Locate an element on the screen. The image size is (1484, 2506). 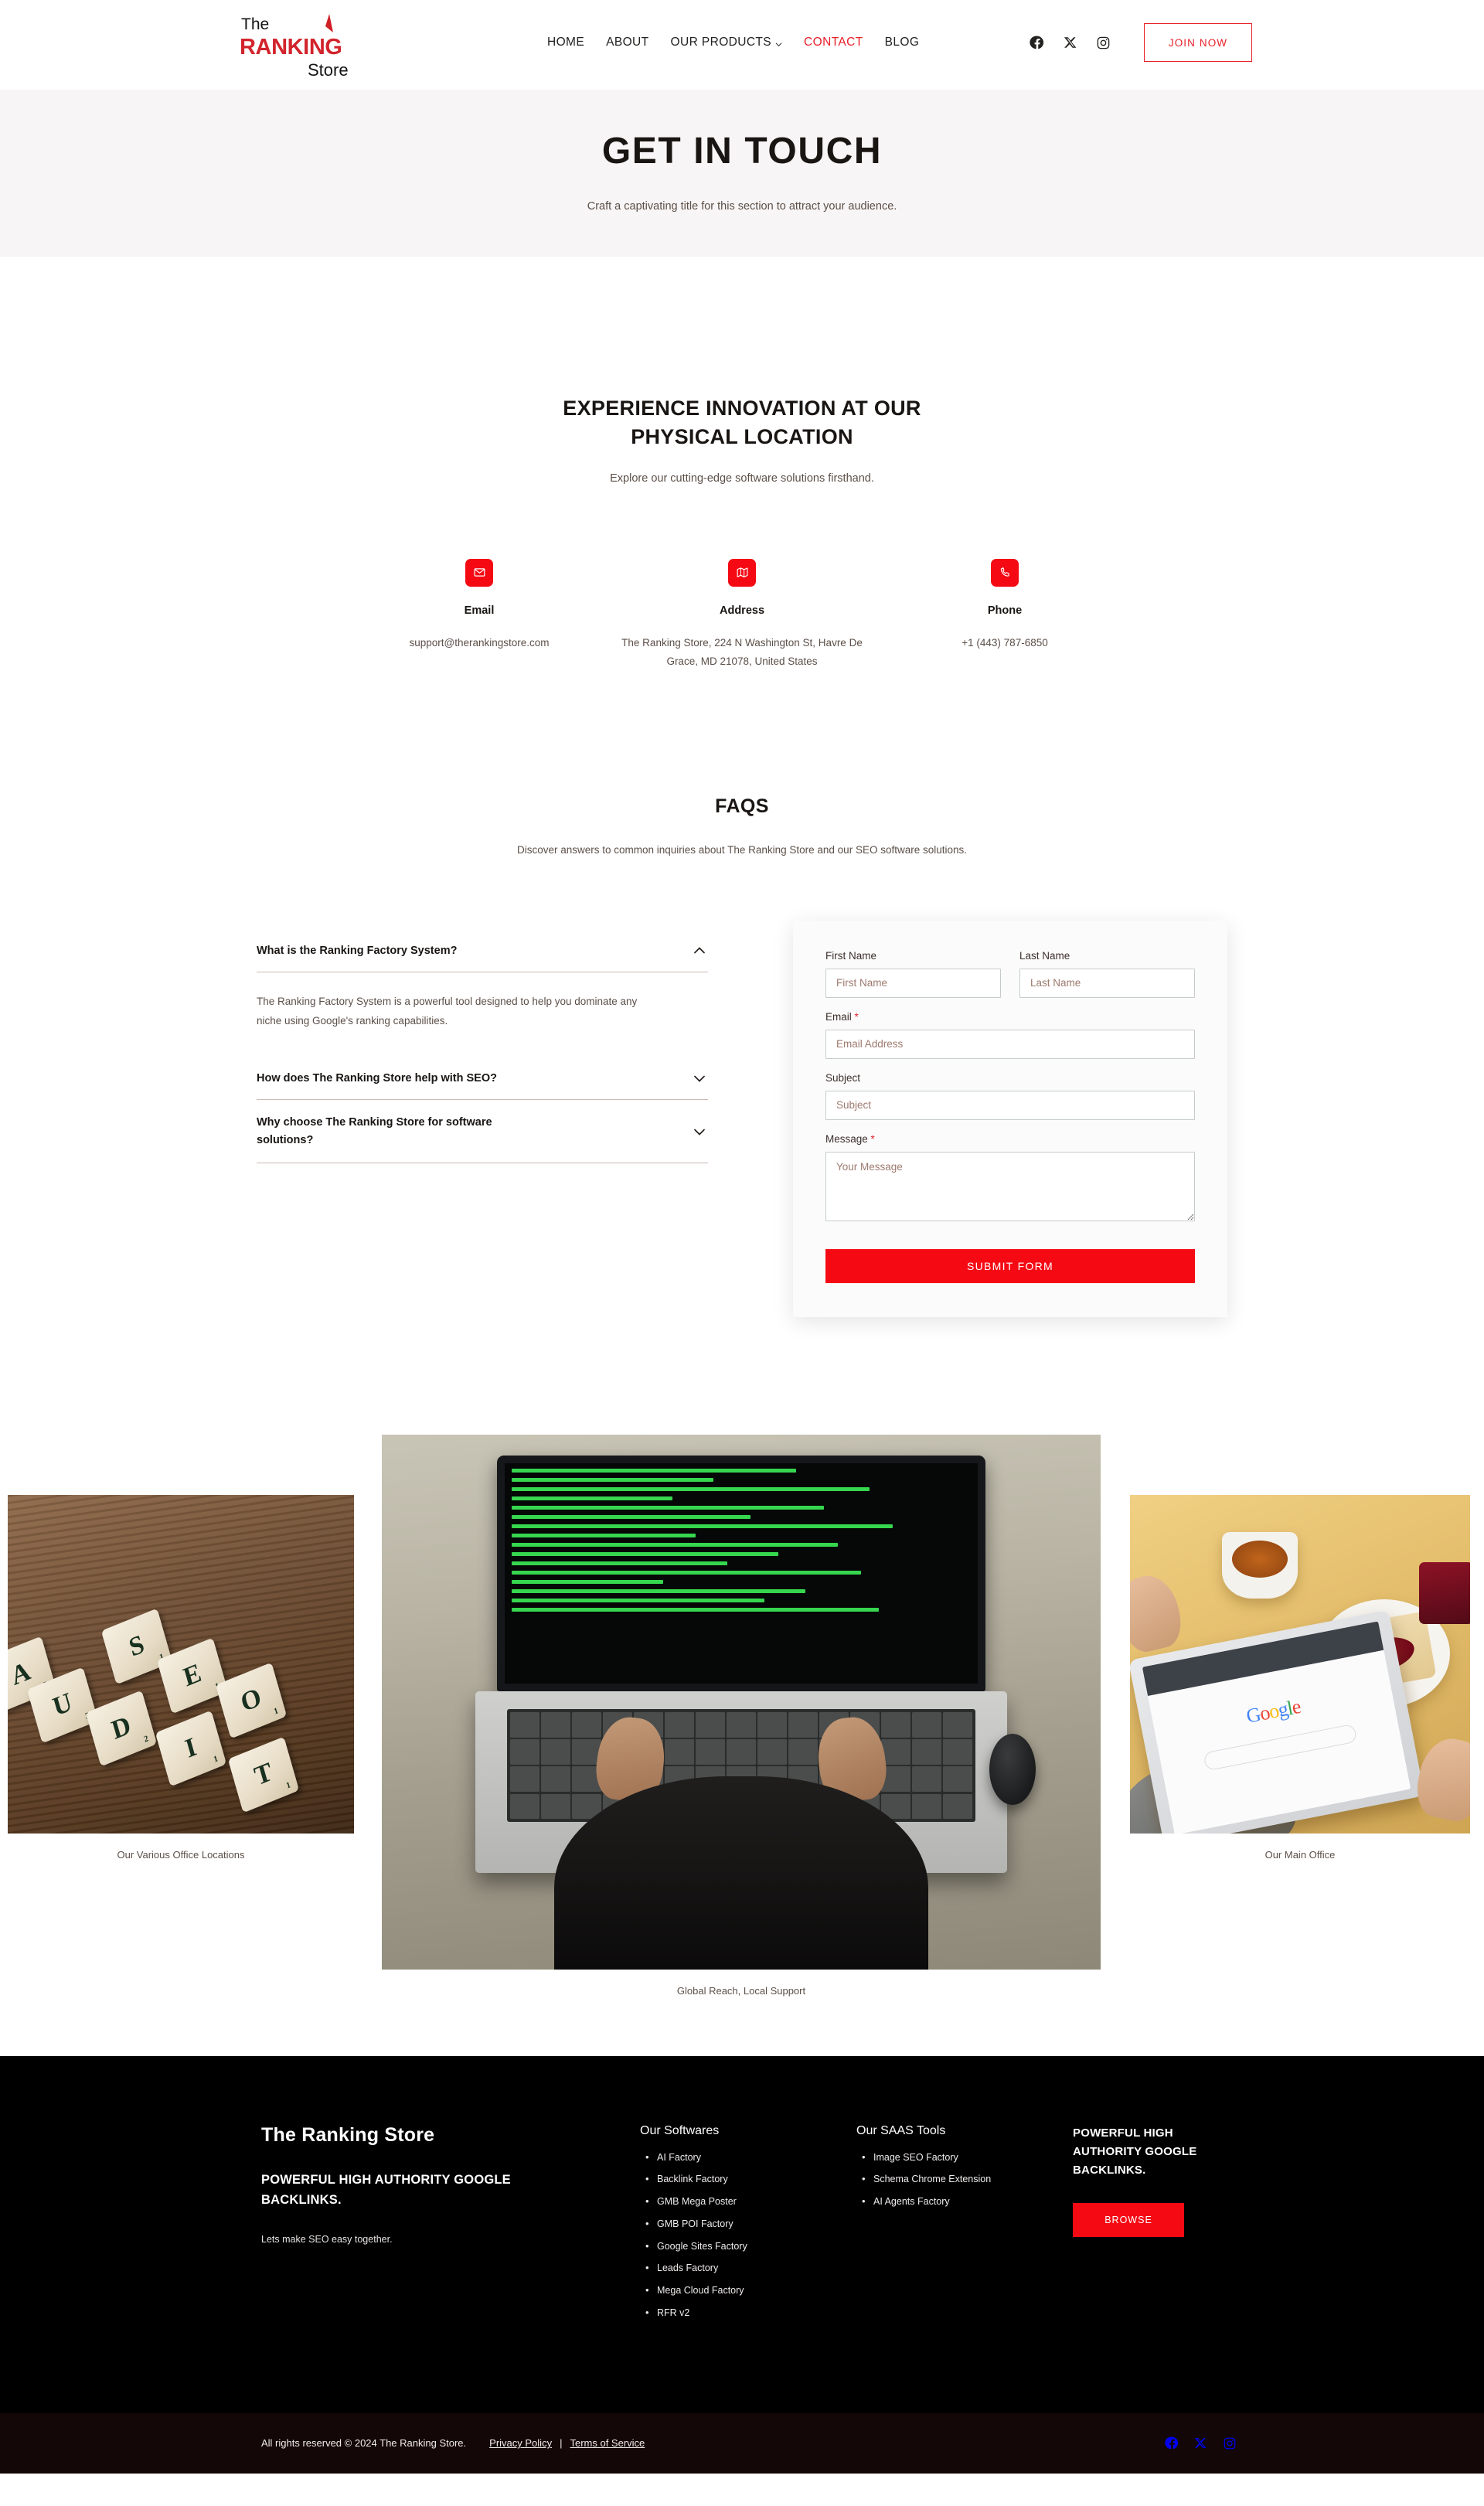
field-subject: Subject is located at coordinates (1010, 1096).